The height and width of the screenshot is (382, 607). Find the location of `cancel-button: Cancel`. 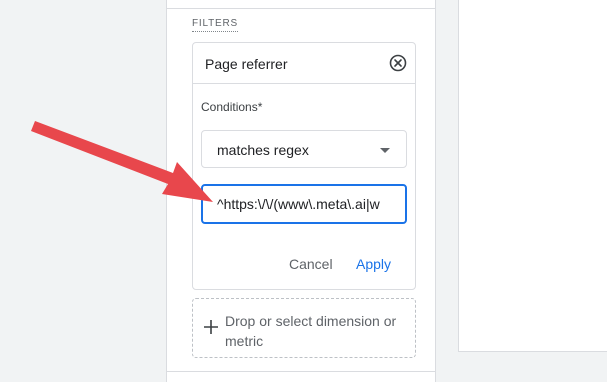

cancel-button: Cancel is located at coordinates (311, 264).